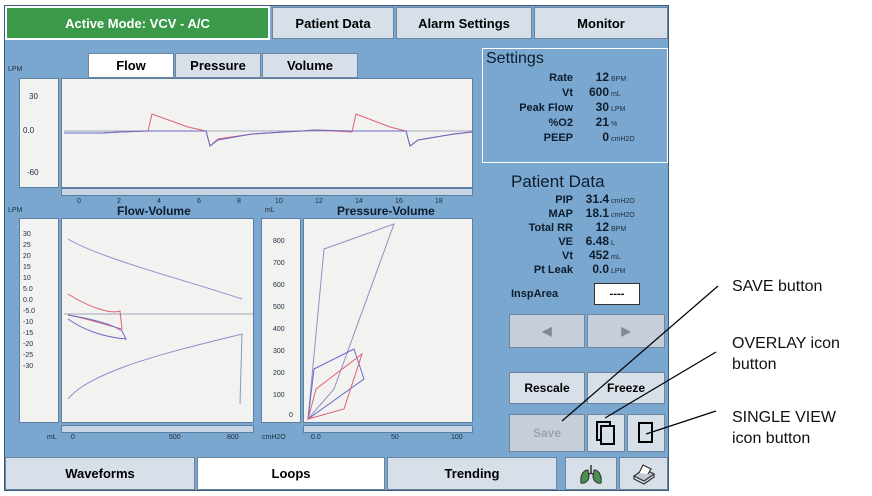  Describe the element at coordinates (784, 428) in the screenshot. I see `single-callout-label: SINGLE VIEW icon button` at that location.